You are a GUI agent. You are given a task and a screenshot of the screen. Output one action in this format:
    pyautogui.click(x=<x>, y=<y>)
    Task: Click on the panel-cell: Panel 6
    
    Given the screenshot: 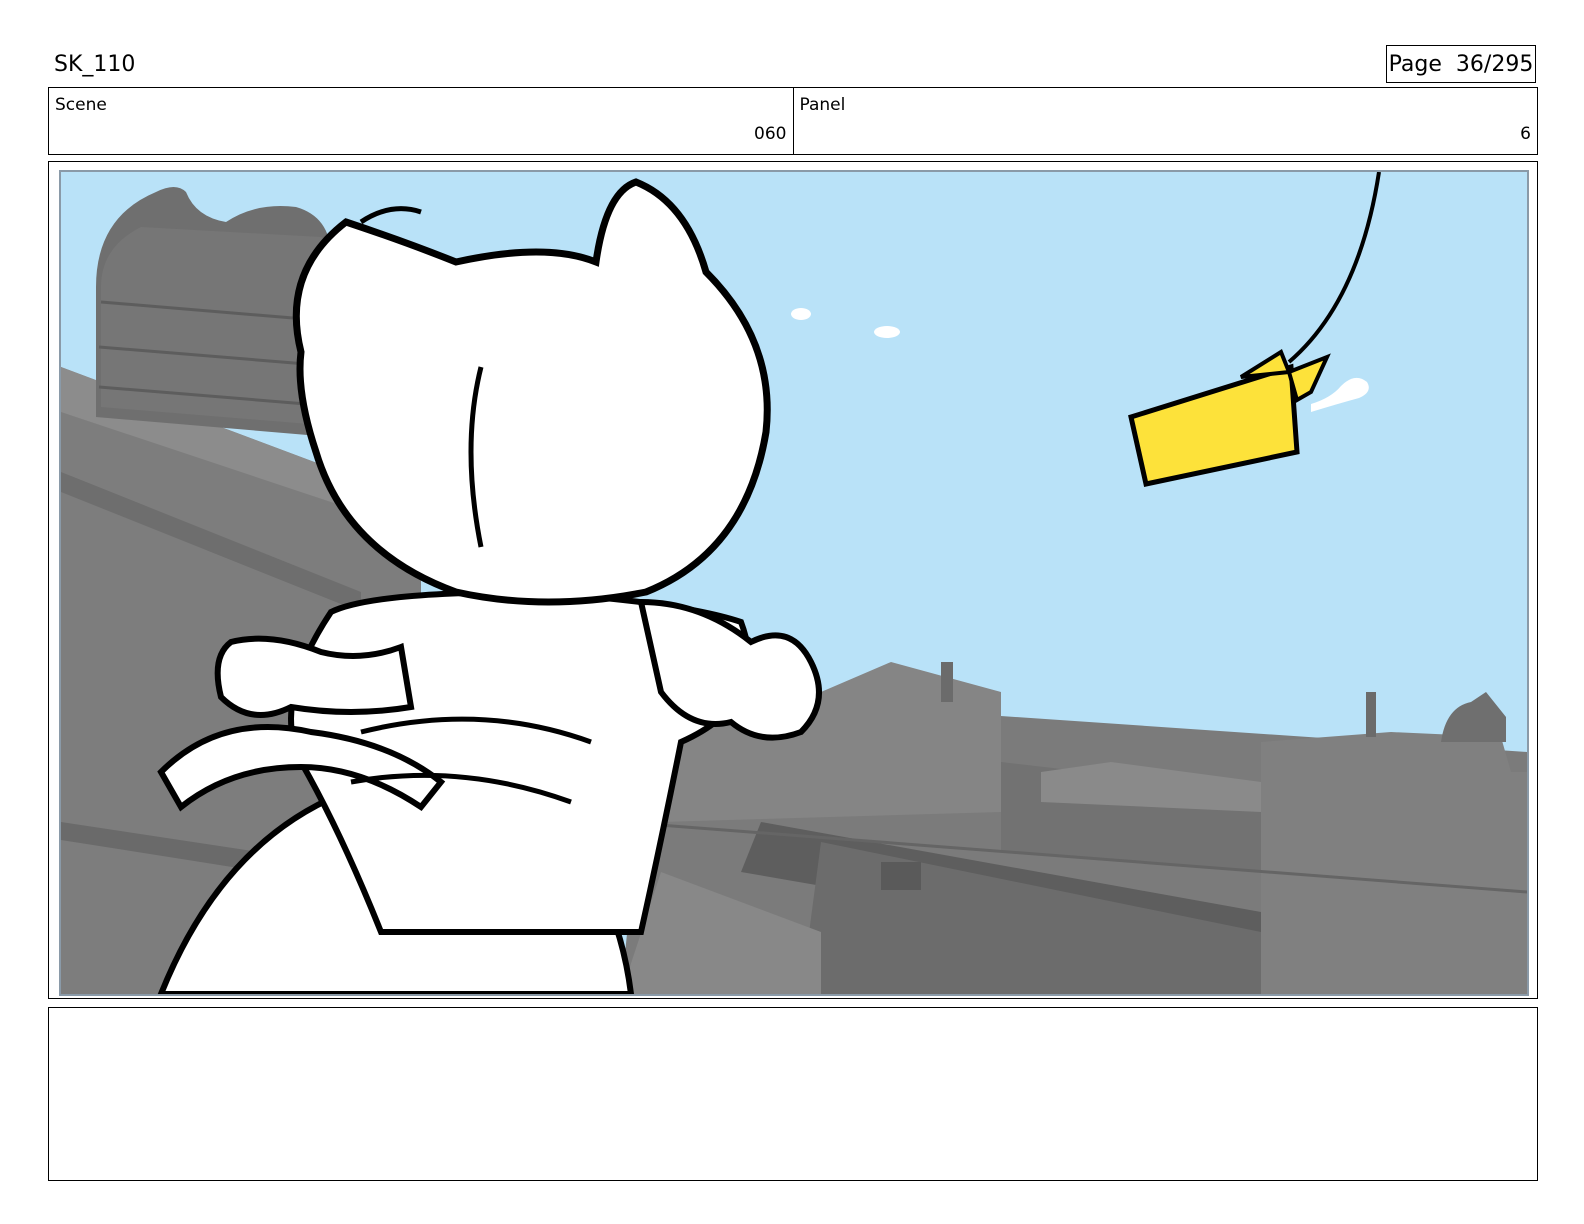 What is the action you would take?
    pyautogui.click(x=1165, y=121)
    